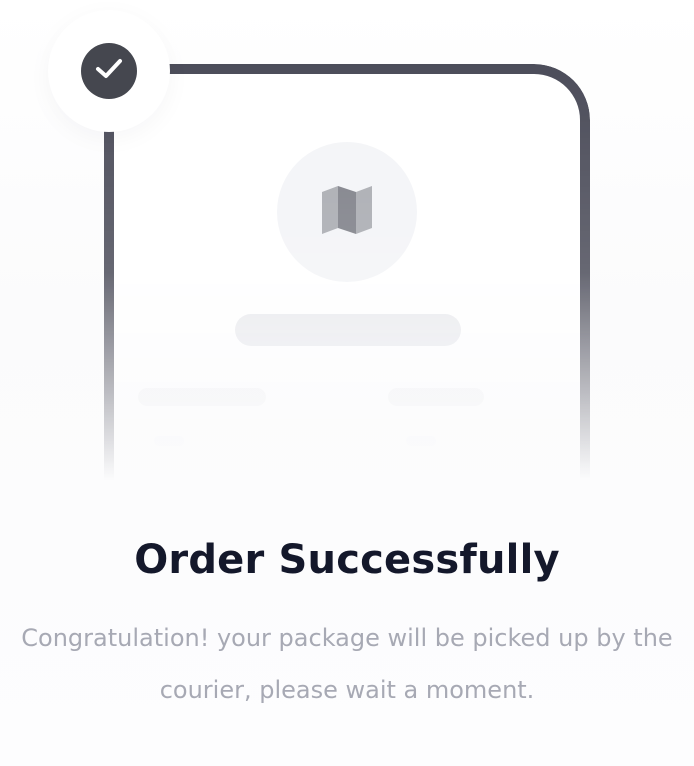  I want to click on map-circle, so click(347, 212).